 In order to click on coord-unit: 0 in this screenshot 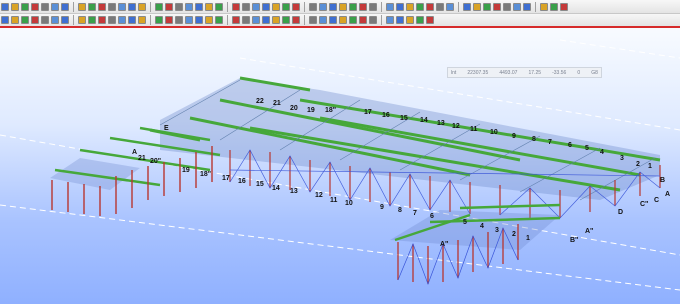, I will do `click(579, 72)`.